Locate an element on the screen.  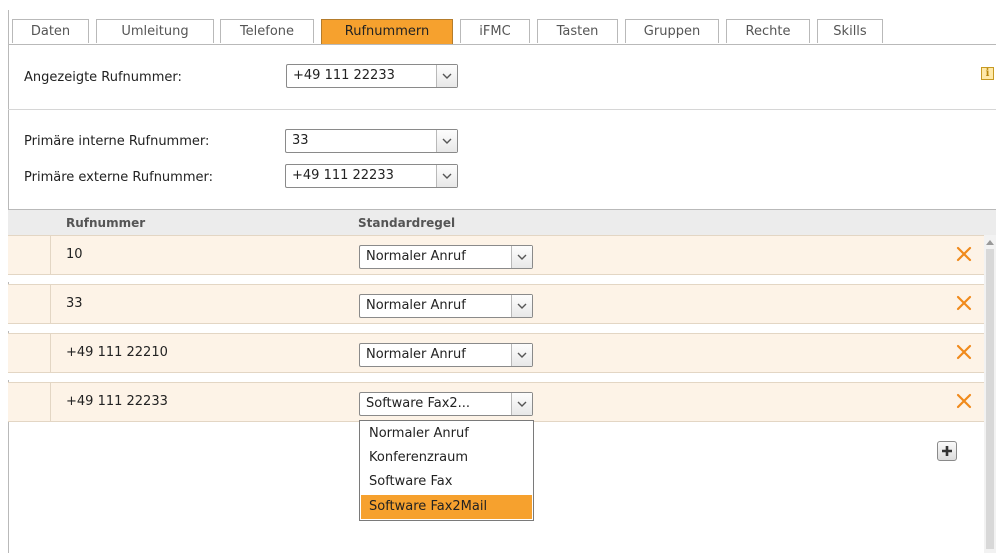
table-row: +49 111 22210 Normaler Anruf is located at coordinates (496, 353).